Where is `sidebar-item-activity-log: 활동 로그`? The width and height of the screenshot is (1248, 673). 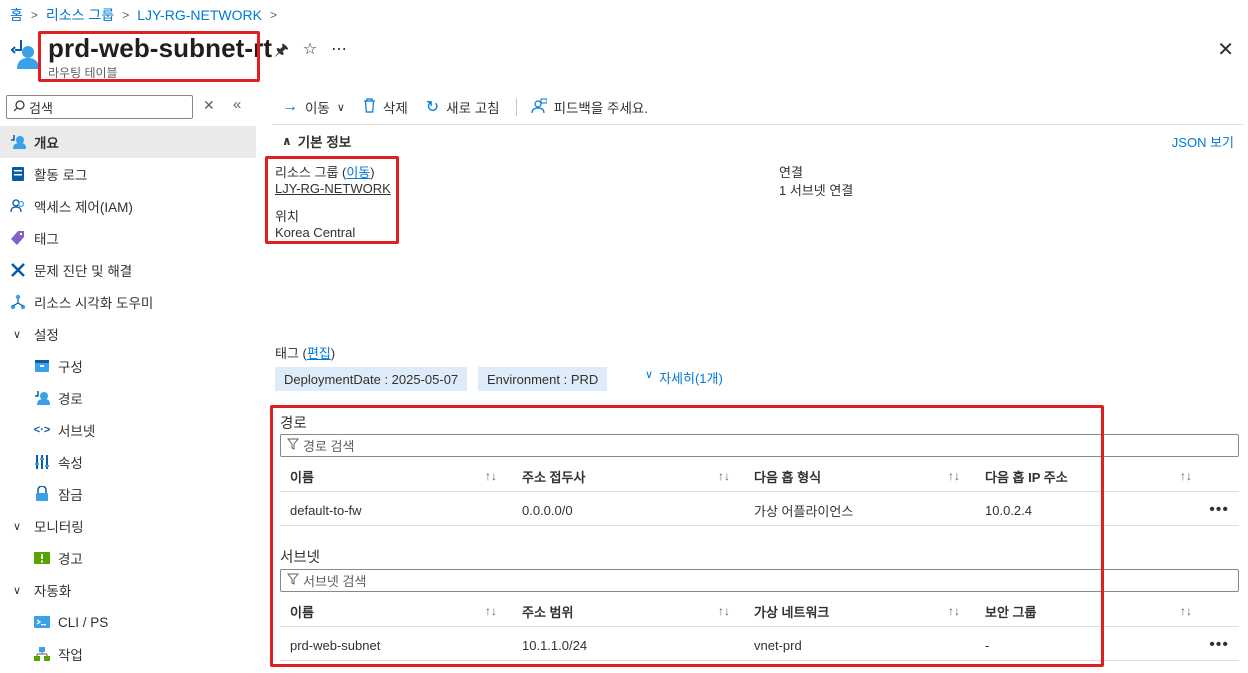
sidebar-item-activity-log: 활동 로그 is located at coordinates (128, 174).